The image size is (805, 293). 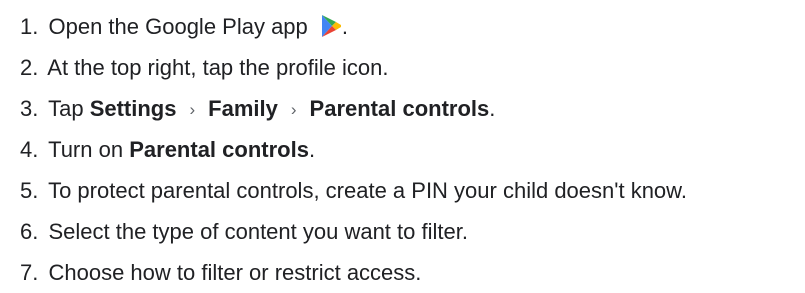 I want to click on family-path-item: Family, so click(x=243, y=108).